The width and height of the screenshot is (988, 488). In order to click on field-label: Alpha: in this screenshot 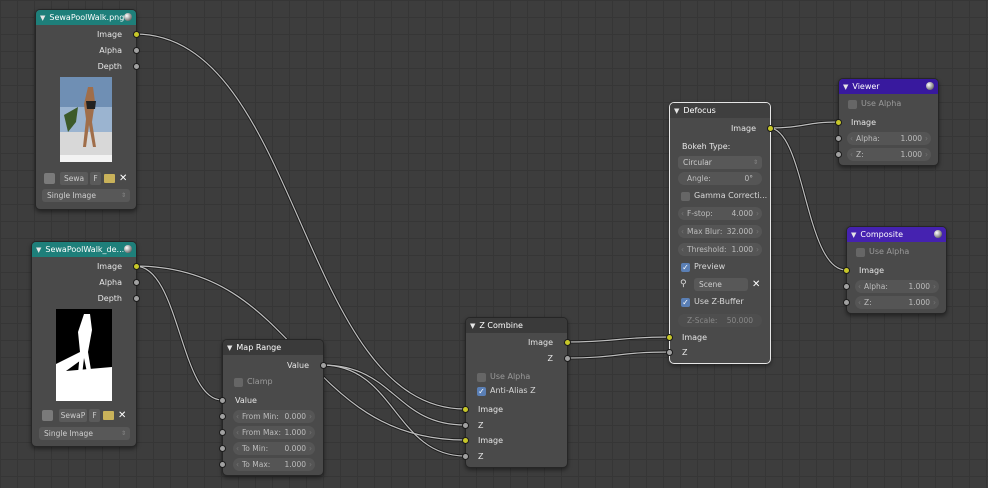, I will do `click(876, 286)`.